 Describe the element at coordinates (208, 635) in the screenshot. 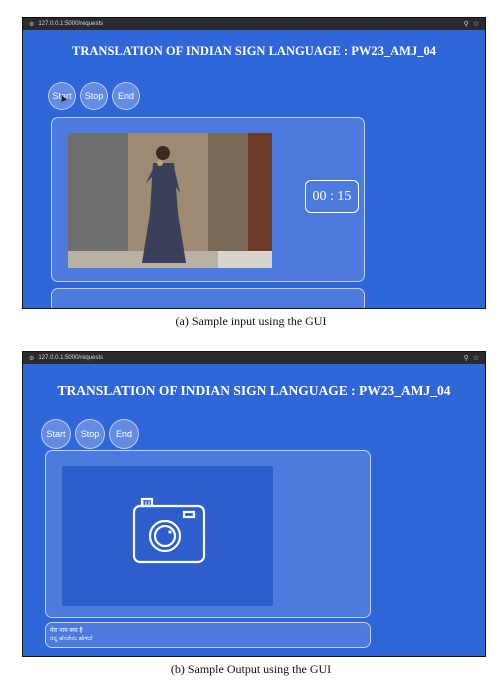

I see `output-panel: मेरा नाम क्या है ನನ್ನ ಹೆಸರೇನು ಹೇಳಿದೆ` at that location.